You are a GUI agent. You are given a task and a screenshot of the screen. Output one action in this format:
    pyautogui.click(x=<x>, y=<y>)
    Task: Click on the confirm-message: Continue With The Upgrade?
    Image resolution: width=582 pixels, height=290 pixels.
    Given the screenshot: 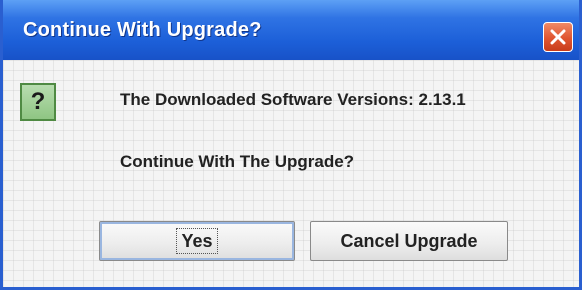 What is the action you would take?
    pyautogui.click(x=237, y=161)
    